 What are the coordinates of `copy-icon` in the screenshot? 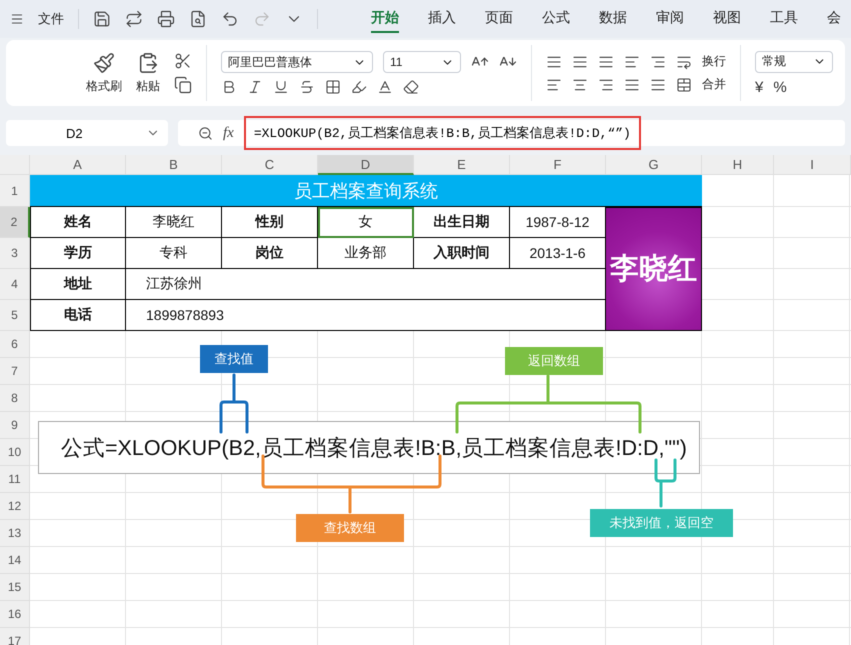 It's located at (183, 85).